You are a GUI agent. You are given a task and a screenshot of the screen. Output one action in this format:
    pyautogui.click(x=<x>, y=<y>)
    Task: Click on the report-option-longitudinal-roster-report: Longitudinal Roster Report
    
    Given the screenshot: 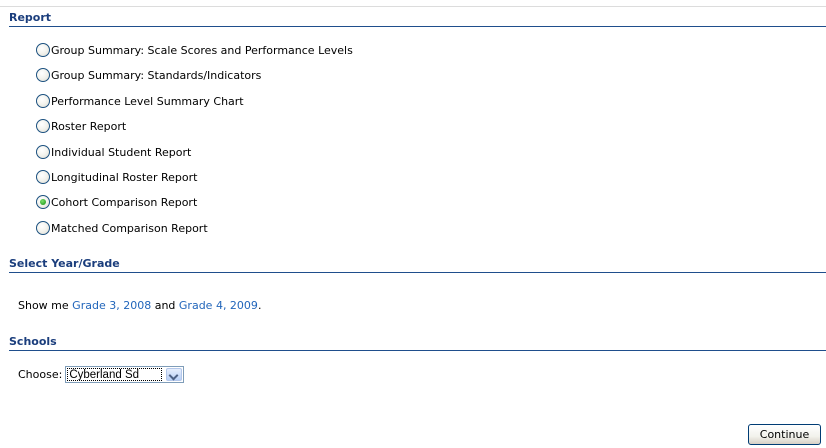 What is the action you would take?
    pyautogui.click(x=194, y=182)
    